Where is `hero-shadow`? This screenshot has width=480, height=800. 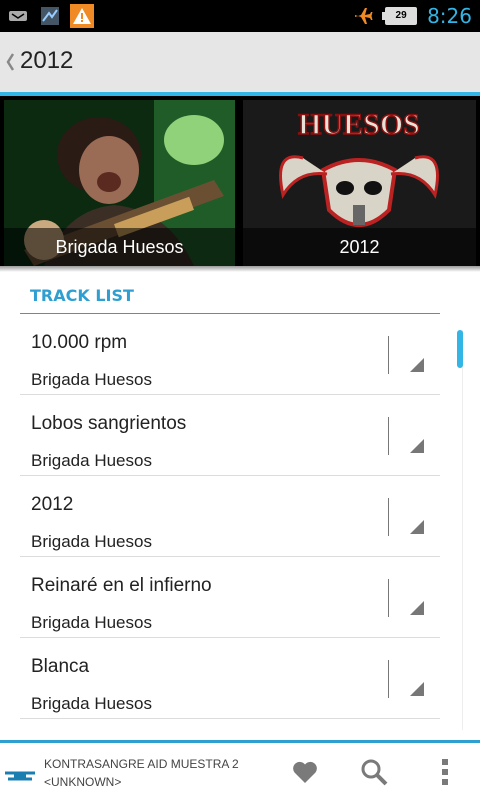 hero-shadow is located at coordinates (240, 269).